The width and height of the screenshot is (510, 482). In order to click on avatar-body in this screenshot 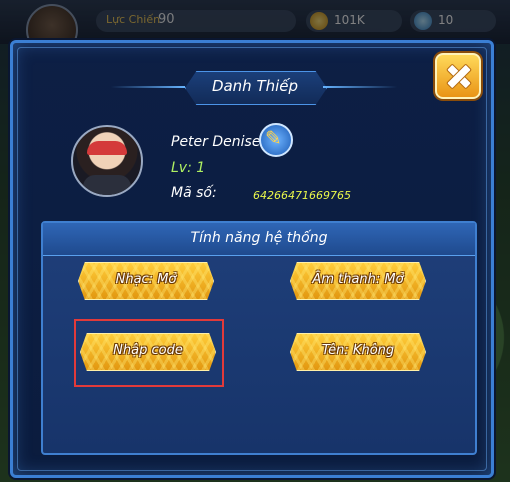, I will do `click(107, 185)`.